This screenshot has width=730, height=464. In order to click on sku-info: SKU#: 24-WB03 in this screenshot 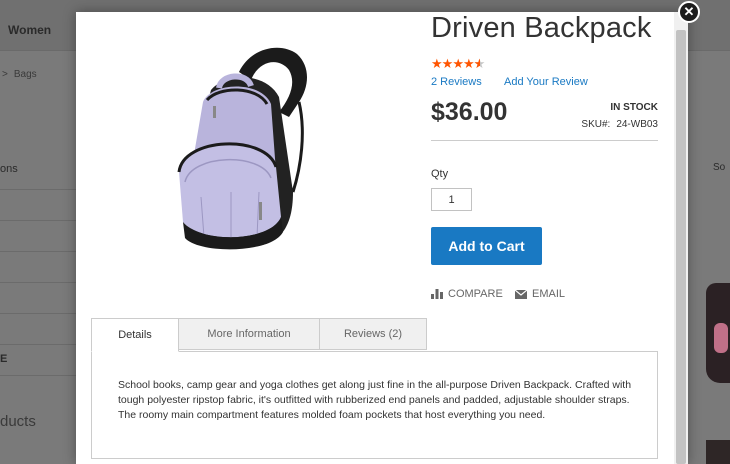, I will do `click(607, 124)`.